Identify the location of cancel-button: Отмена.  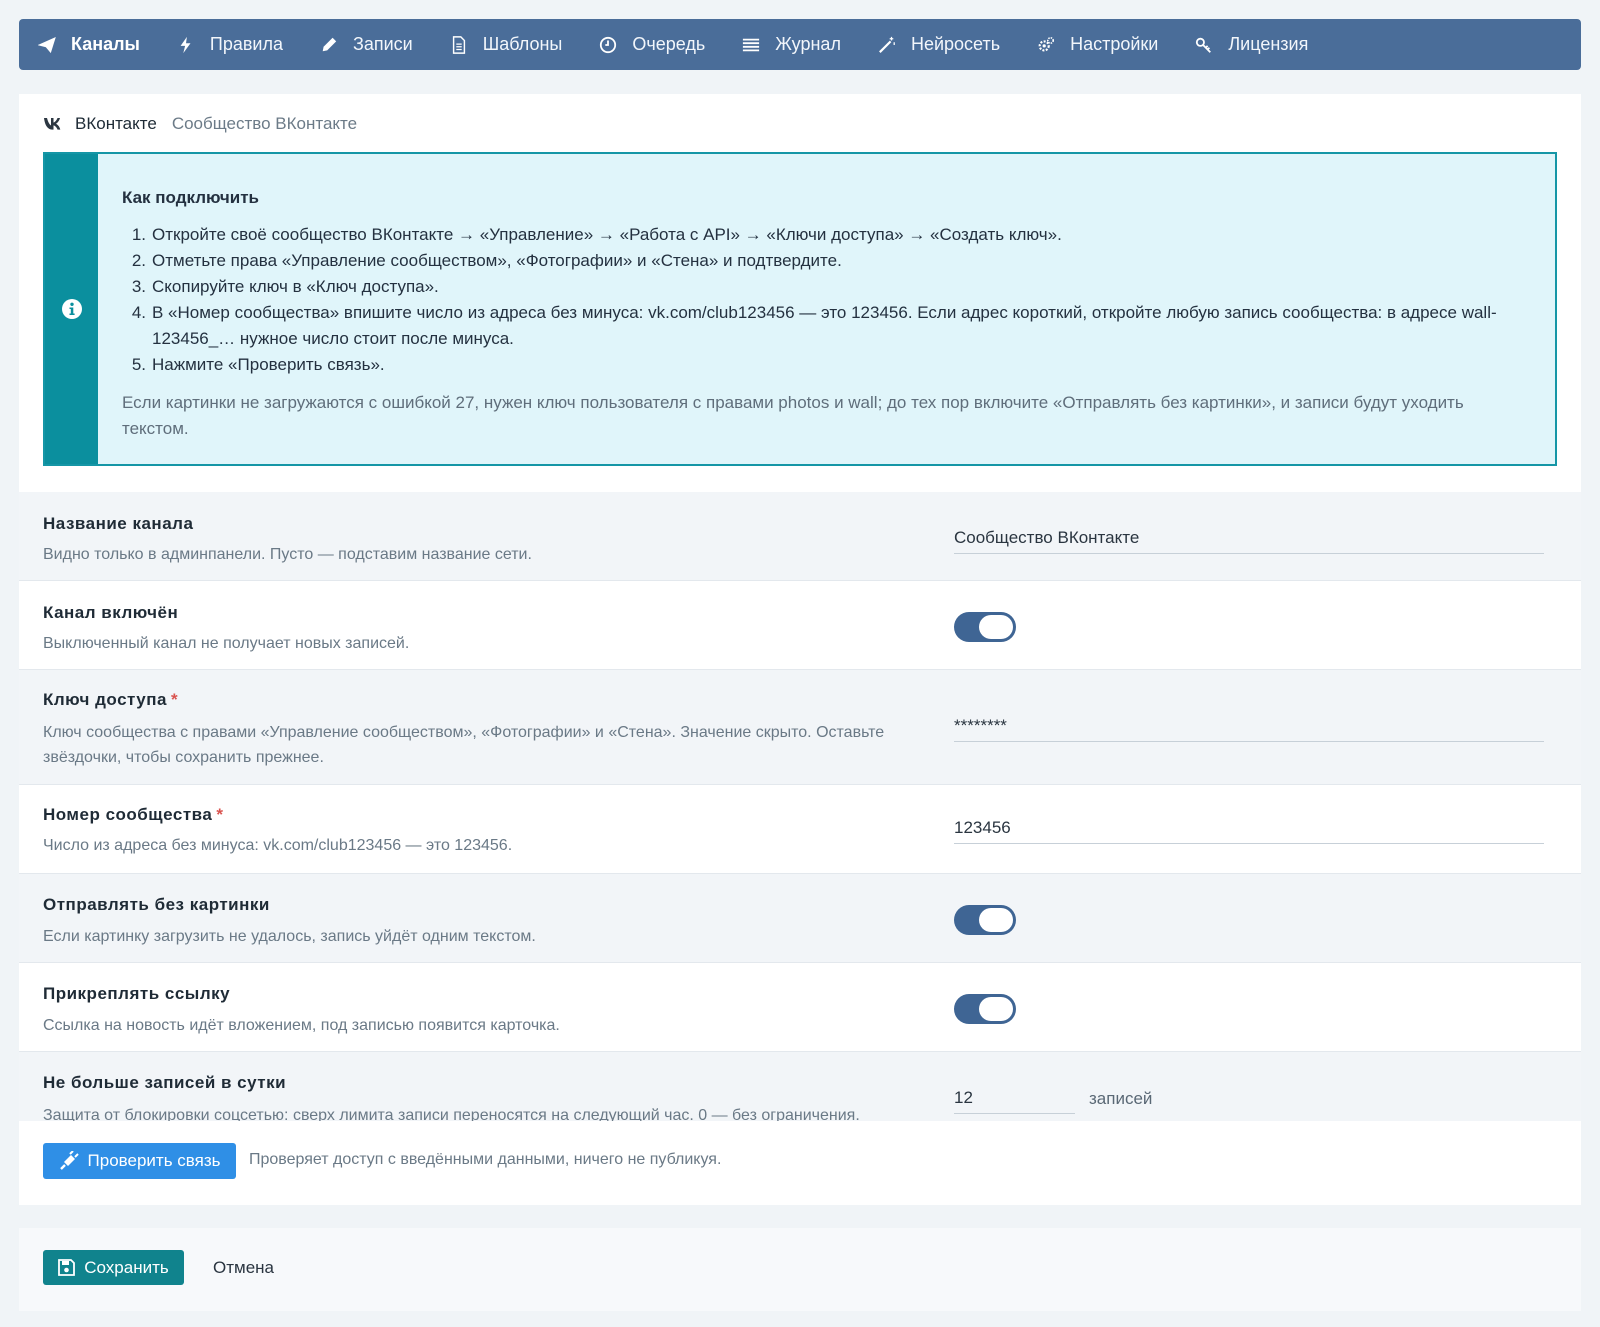
(243, 1268).